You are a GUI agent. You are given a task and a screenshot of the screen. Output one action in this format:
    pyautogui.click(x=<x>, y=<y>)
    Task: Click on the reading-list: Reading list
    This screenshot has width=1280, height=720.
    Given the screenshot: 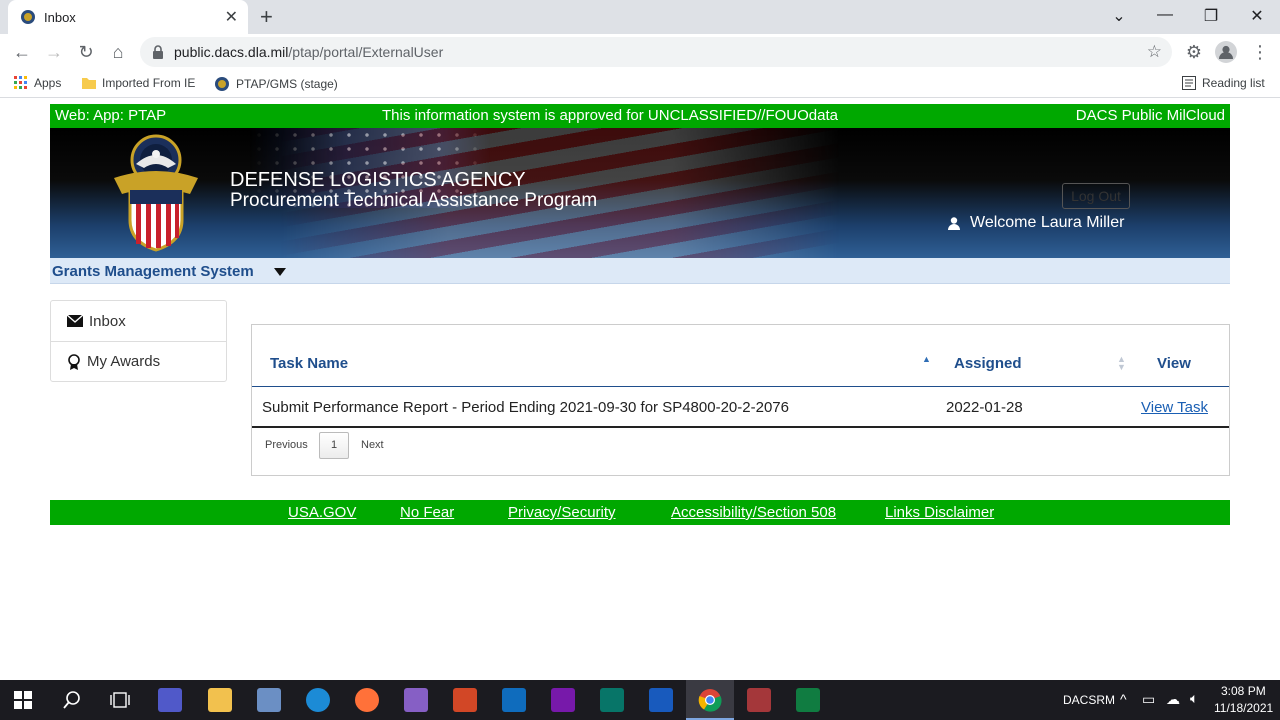 What is the action you would take?
    pyautogui.click(x=1223, y=83)
    